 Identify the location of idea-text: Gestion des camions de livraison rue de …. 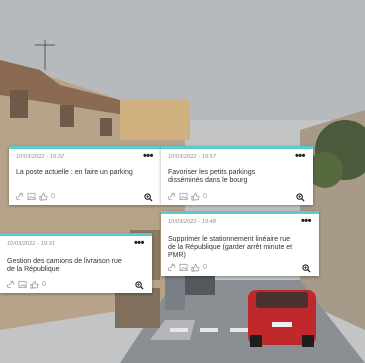
(64, 265).